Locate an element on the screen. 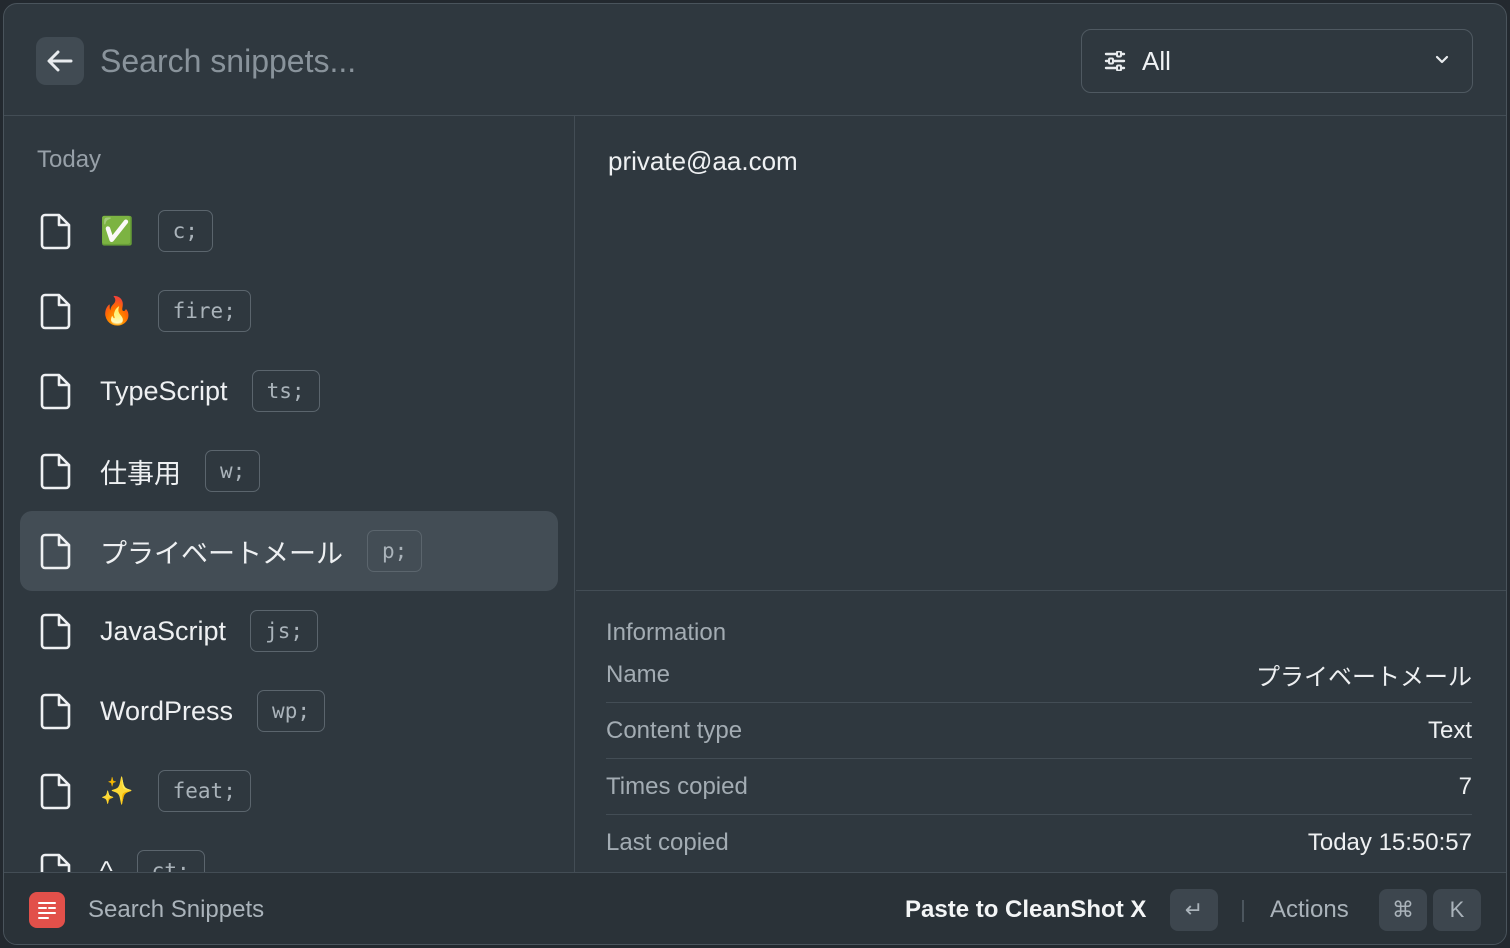 The width and height of the screenshot is (1510, 948). back-button is located at coordinates (60, 61).